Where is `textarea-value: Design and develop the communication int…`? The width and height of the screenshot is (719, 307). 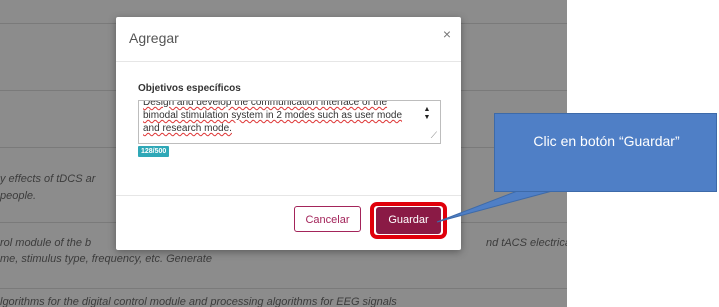 textarea-value: Design and develop the communication int… is located at coordinates (273, 117).